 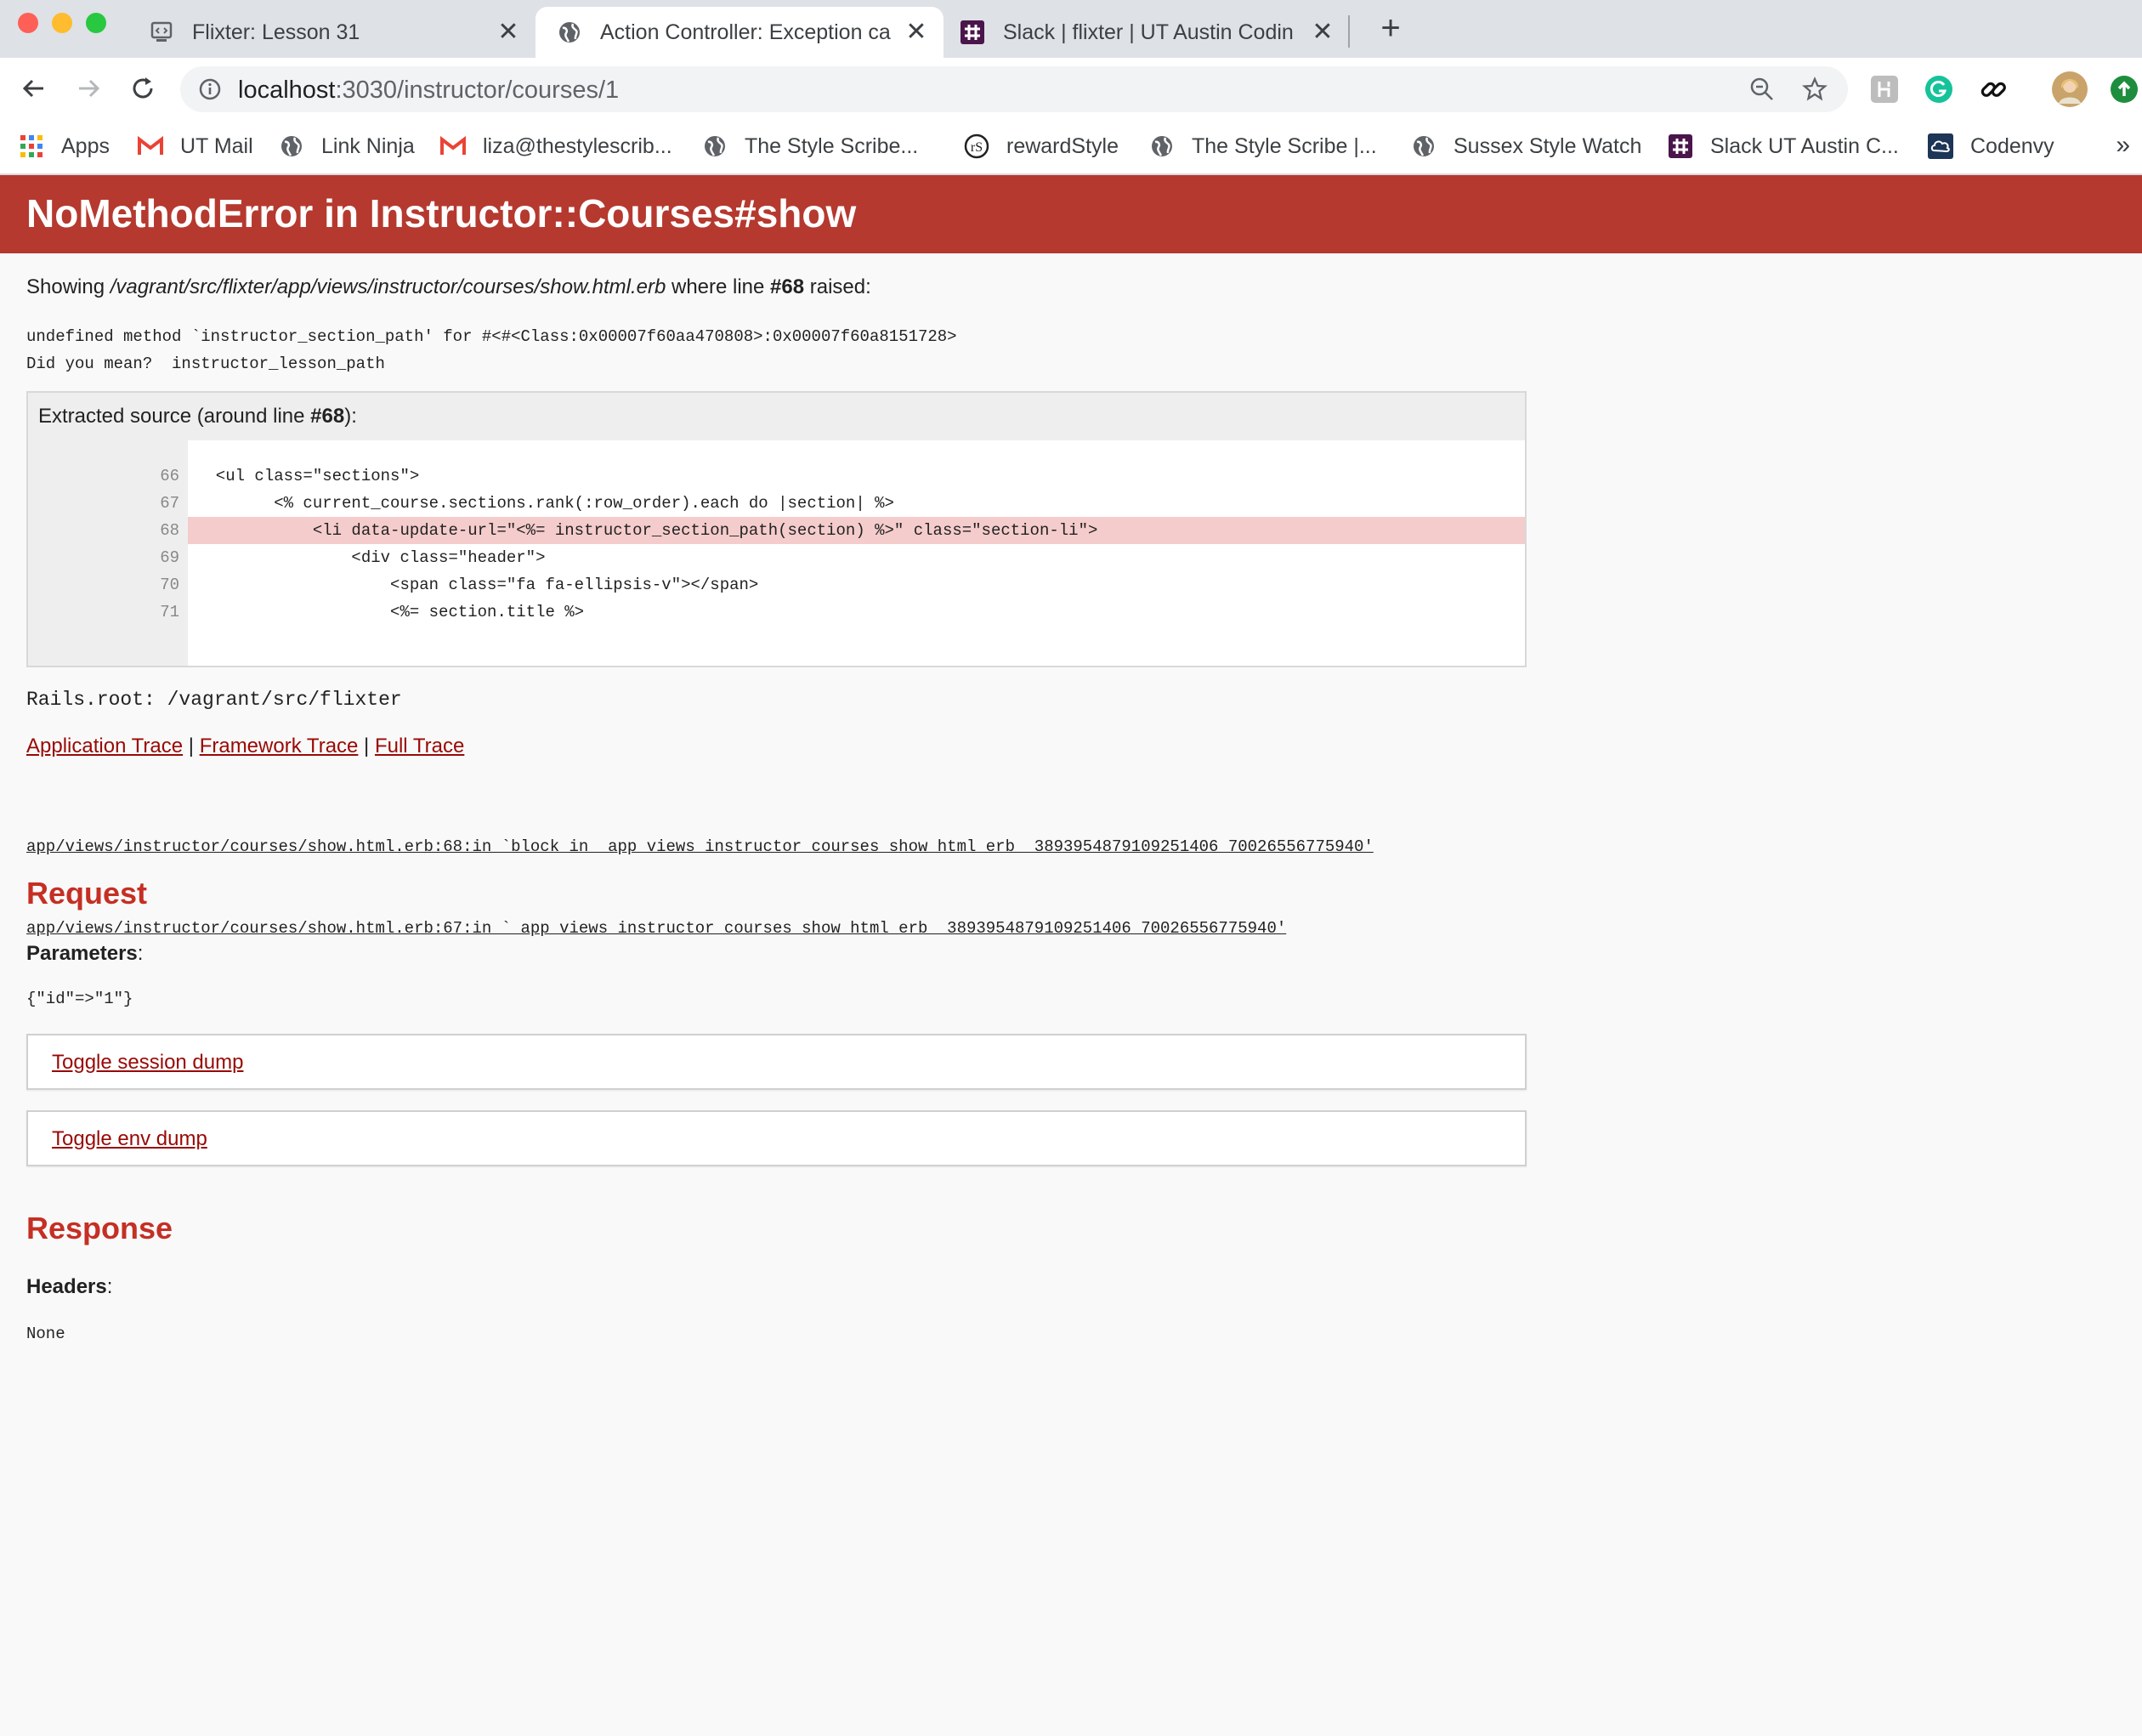 What do you see at coordinates (1940, 146) in the screenshot?
I see `codenvy-icon` at bounding box center [1940, 146].